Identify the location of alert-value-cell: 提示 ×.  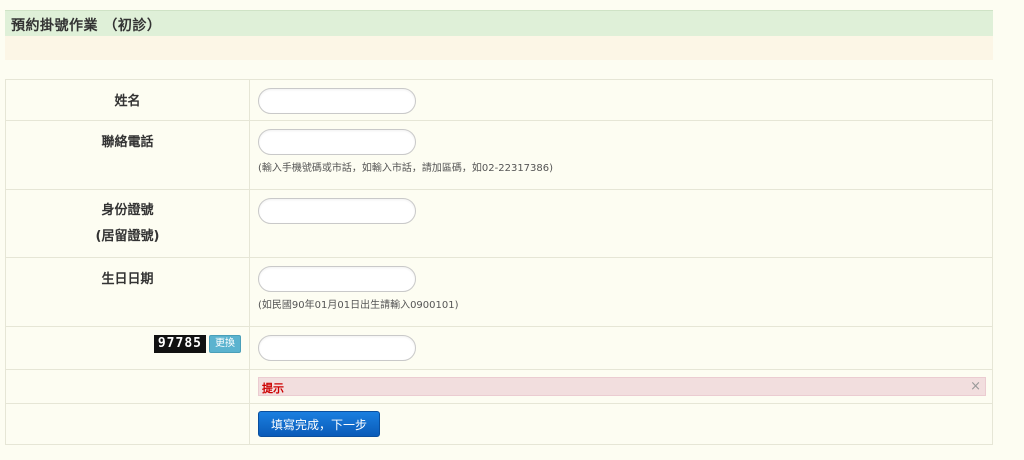
(621, 386).